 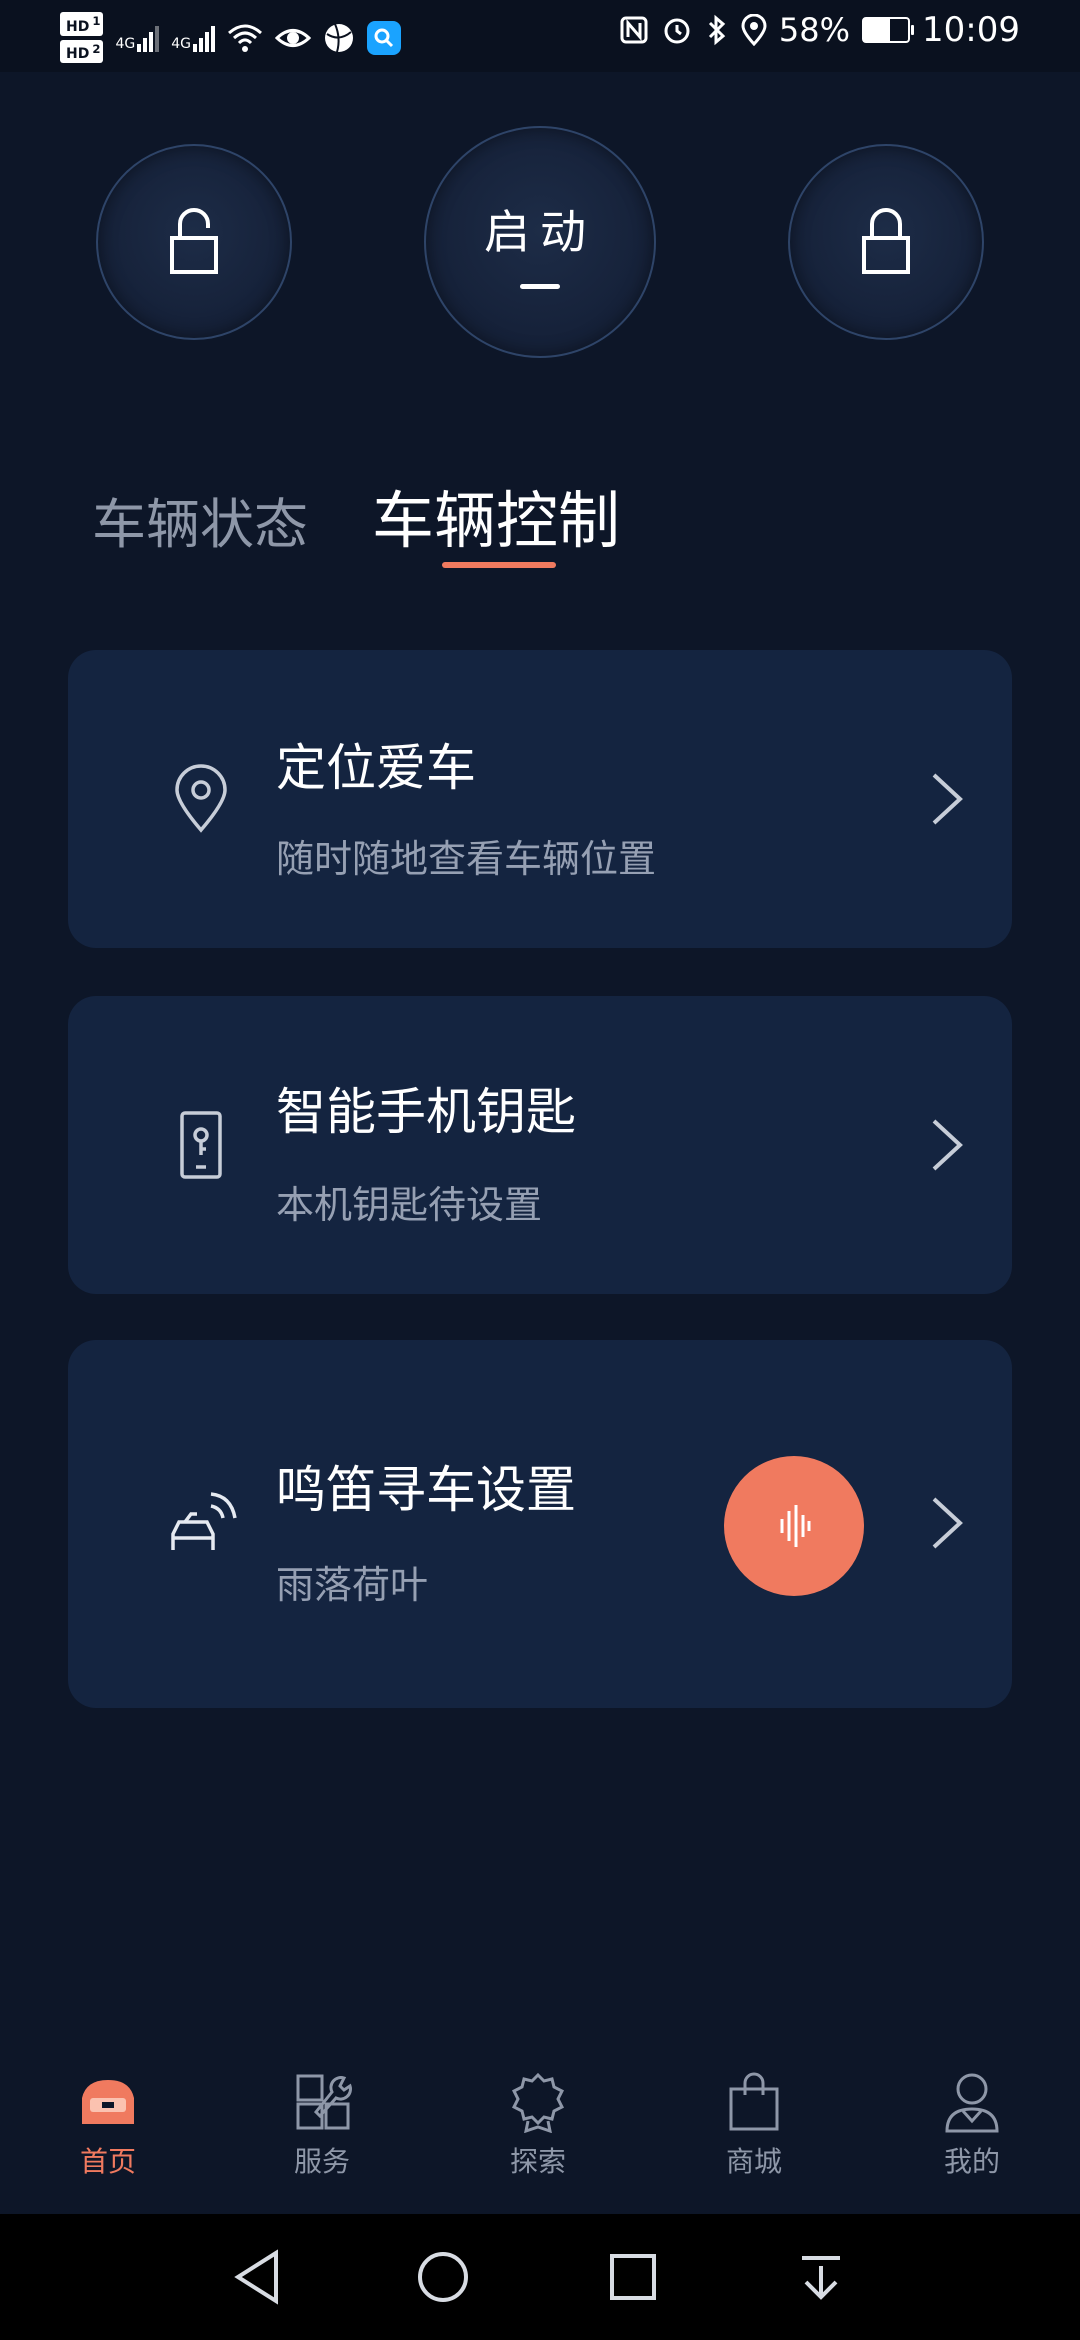 I want to click on unlock-button, so click(x=194, y=242).